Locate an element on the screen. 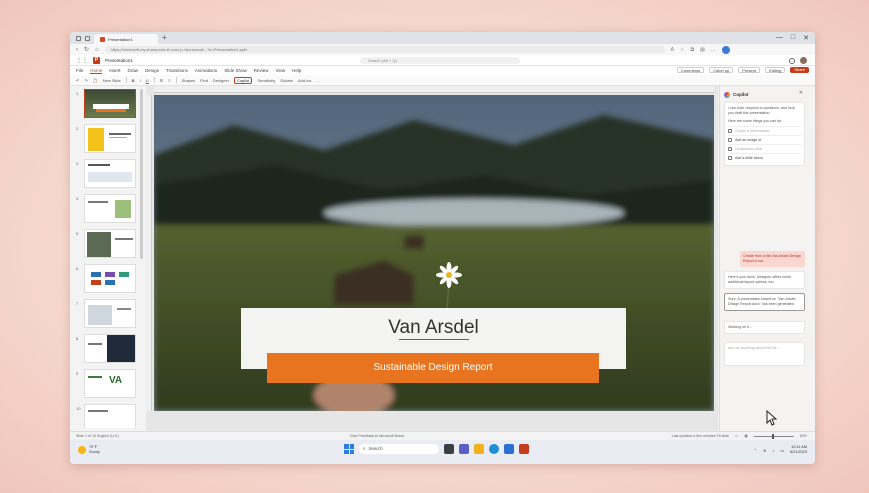  file-explorer-icon is located at coordinates (479, 449).